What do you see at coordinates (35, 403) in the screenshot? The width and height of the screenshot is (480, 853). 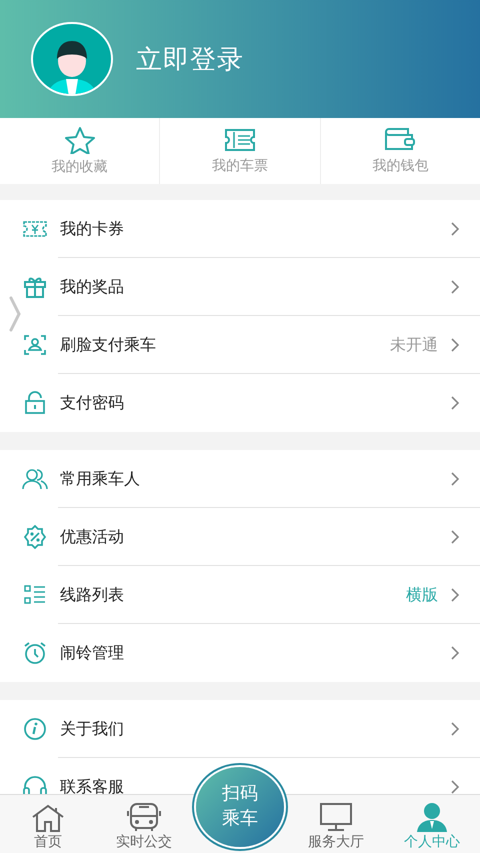 I see `lock-icon` at bounding box center [35, 403].